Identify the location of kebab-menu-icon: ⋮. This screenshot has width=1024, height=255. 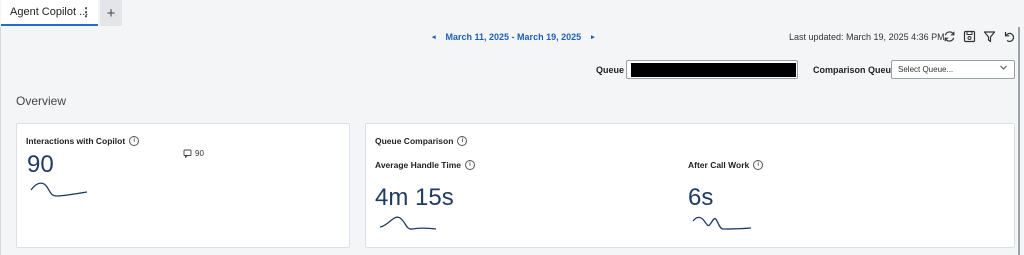
(86, 12).